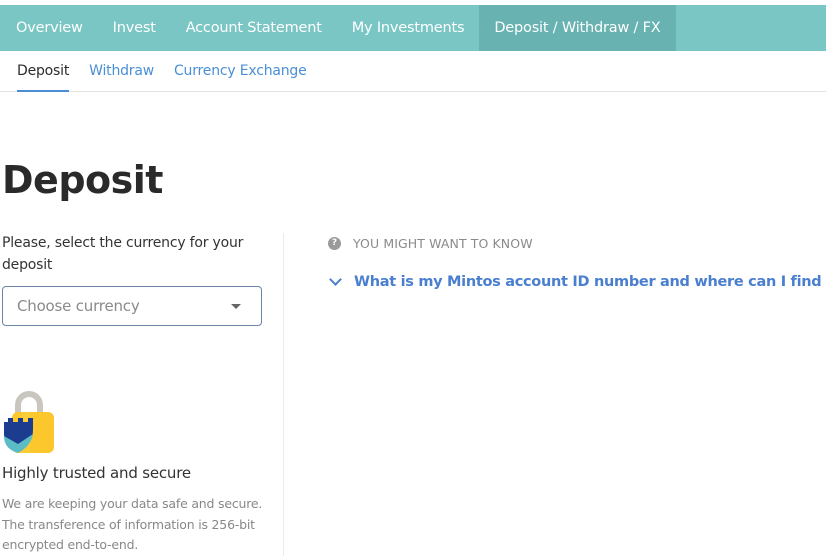 The height and width of the screenshot is (556, 826). Describe the element at coordinates (96, 473) in the screenshot. I see `security-title: Highly trusted and secure` at that location.